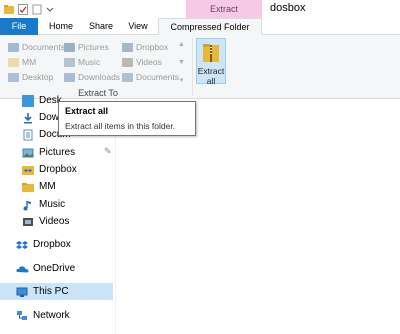 The image size is (400, 334). Describe the element at coordinates (22, 292) in the screenshot. I see `this-pc-icon` at that location.